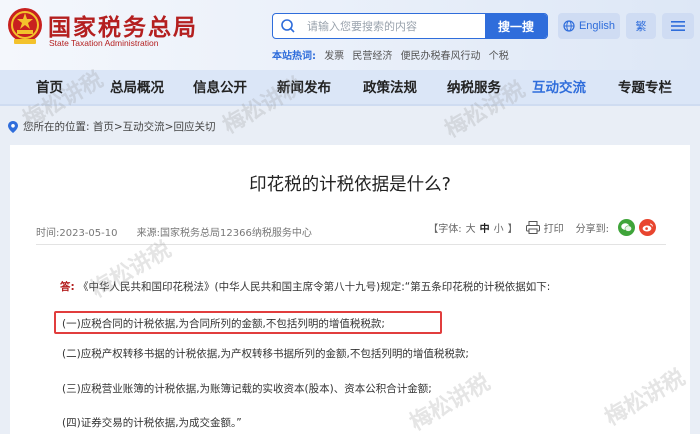 This screenshot has height=434, width=700. I want to click on menu-icon, so click(678, 26).